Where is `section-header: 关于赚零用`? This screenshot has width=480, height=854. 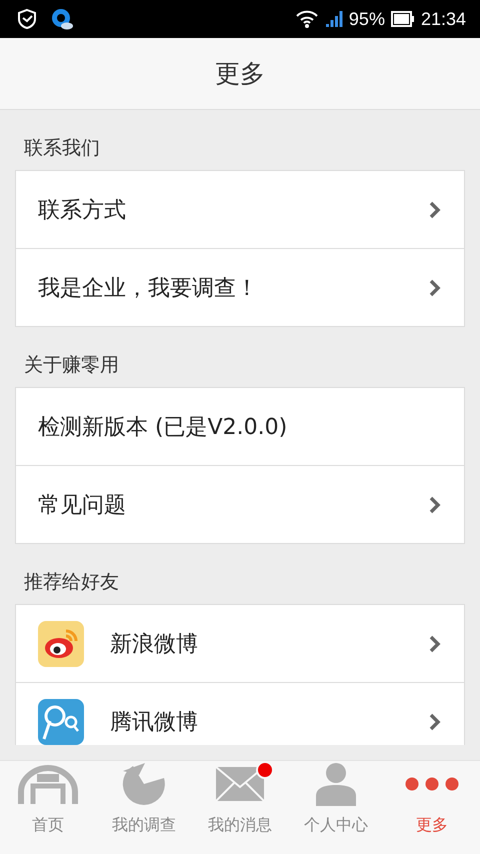
section-header: 关于赚零用 is located at coordinates (71, 365).